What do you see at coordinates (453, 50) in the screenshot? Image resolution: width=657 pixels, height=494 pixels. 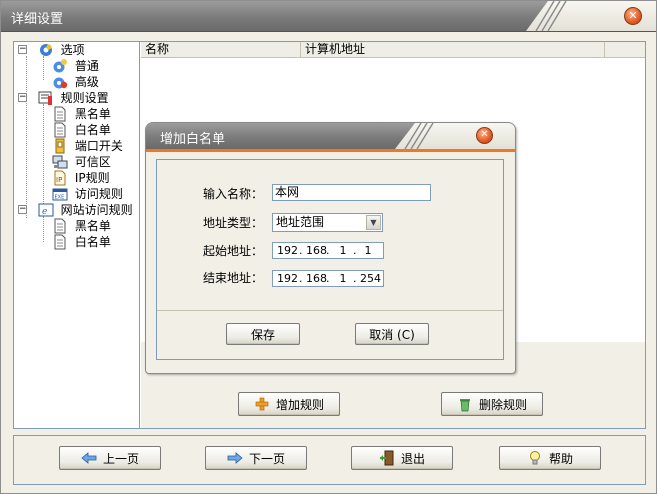 I see `column-header-address: 计算机地址` at bounding box center [453, 50].